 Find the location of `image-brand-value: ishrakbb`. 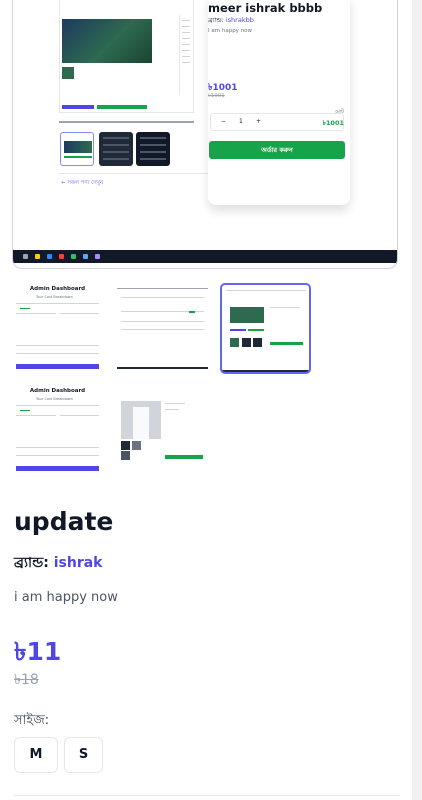

image-brand-value: ishrakbb is located at coordinates (239, 20).